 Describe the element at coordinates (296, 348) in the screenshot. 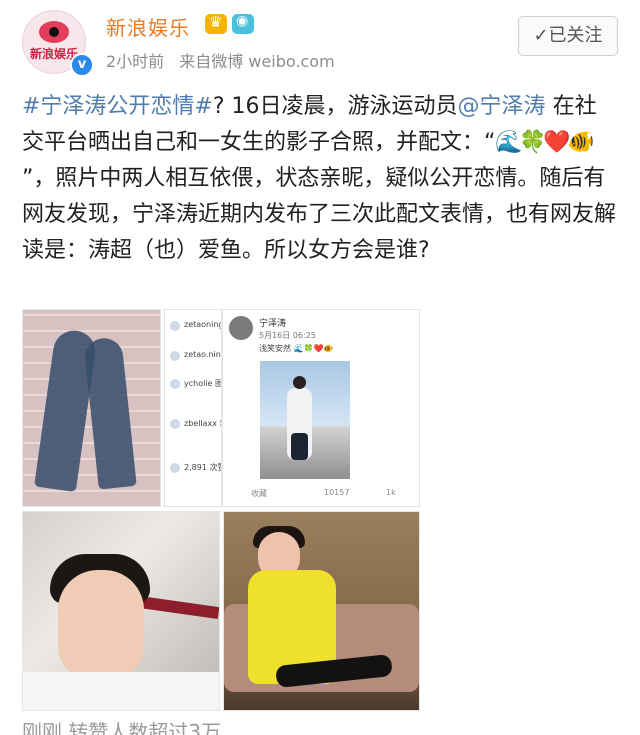

I see `repost-caption: 浅笑安然 🌊🍀❤️🐠` at that location.